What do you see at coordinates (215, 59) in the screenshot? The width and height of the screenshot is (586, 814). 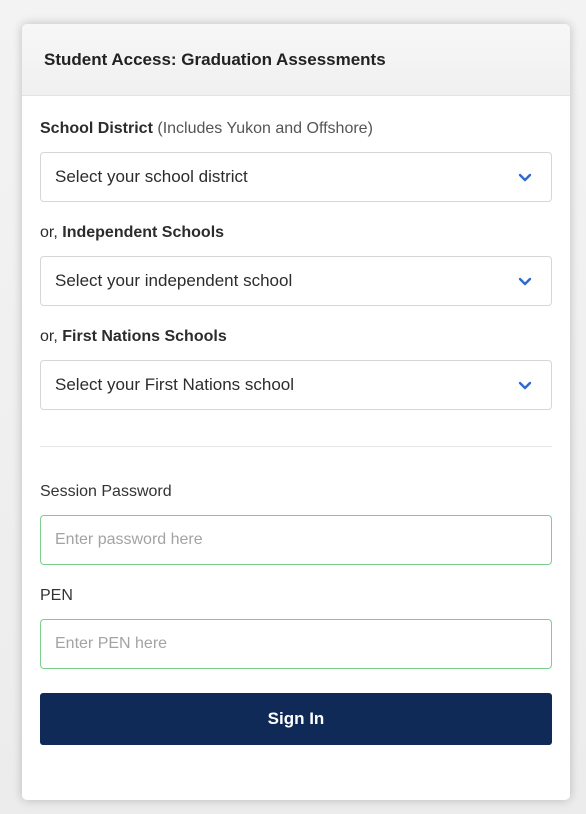 I see `card-title: Student Access: Graduation Assessments` at bounding box center [215, 59].